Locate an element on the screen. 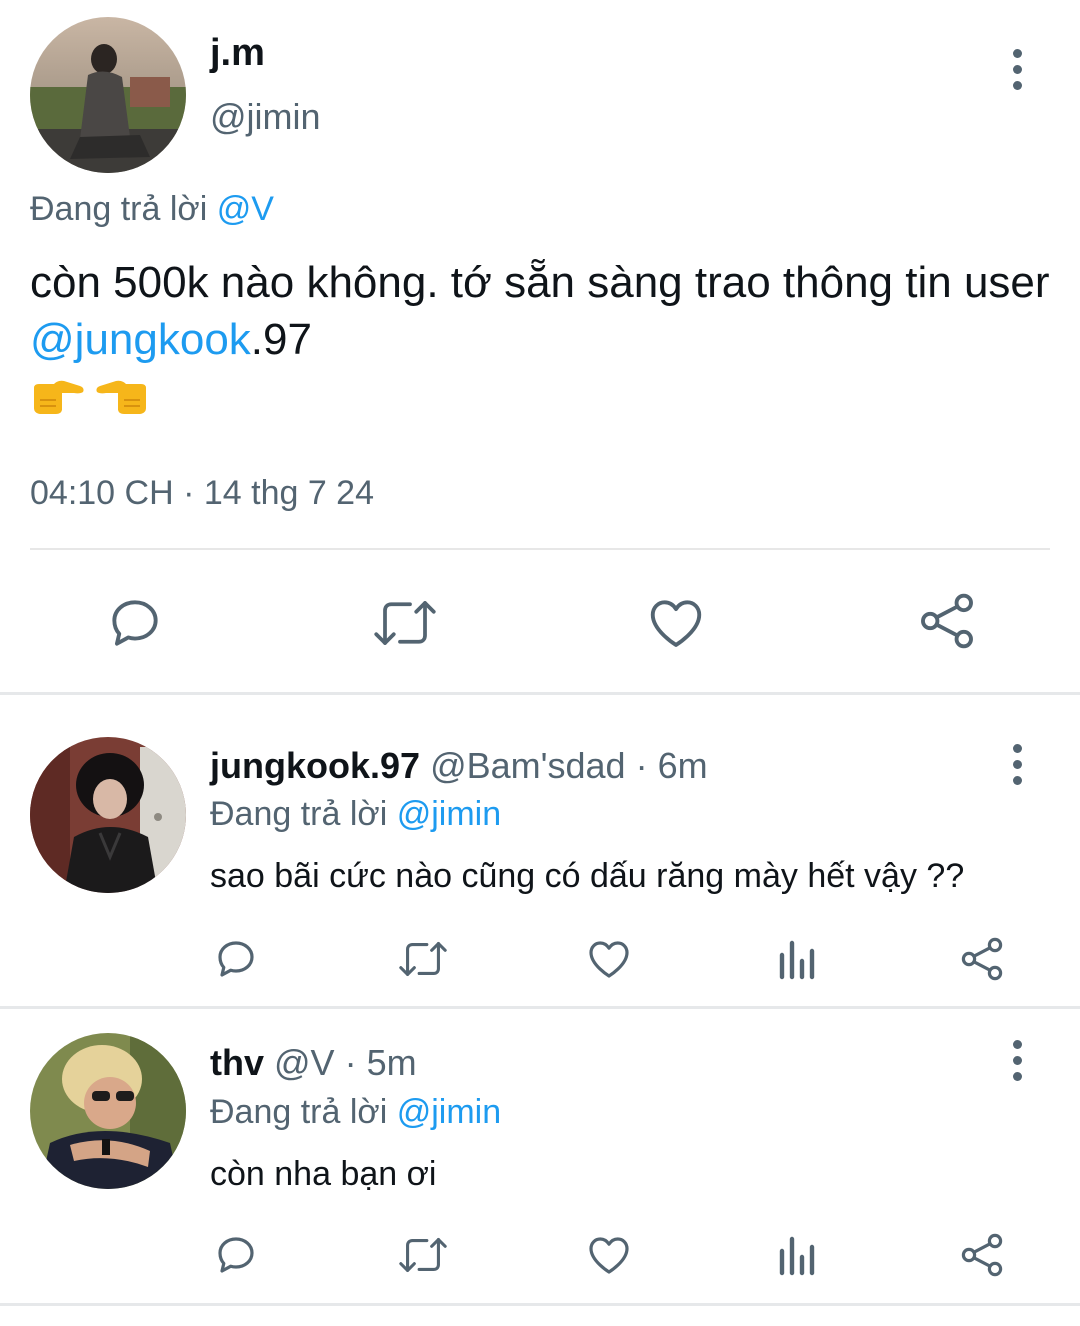  display-name: j.m is located at coordinates (237, 53).